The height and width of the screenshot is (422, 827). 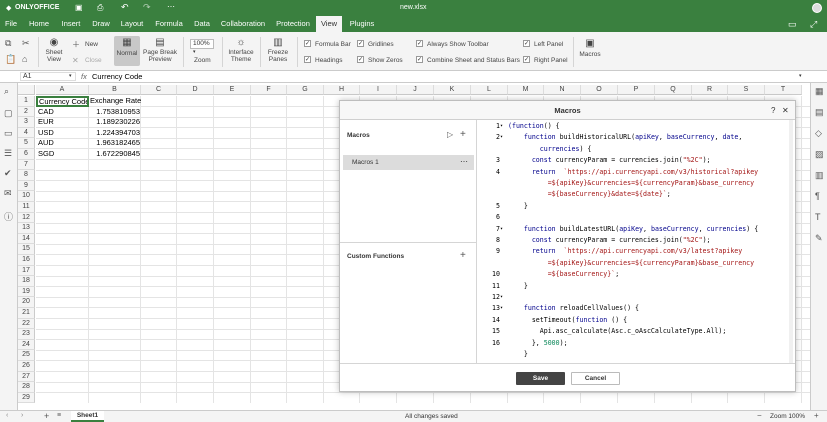 What do you see at coordinates (710, 90) in the screenshot?
I see `column-header: R` at bounding box center [710, 90].